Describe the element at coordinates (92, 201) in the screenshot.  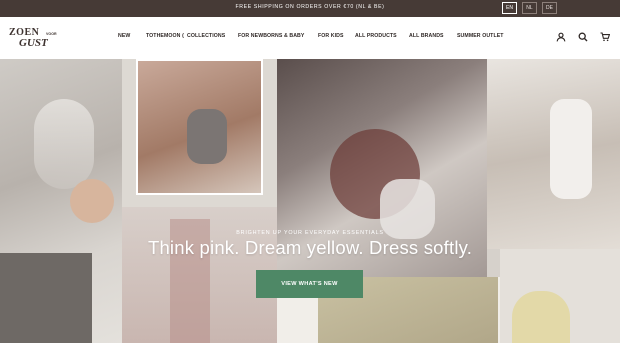
I see `hero-image-hand` at that location.